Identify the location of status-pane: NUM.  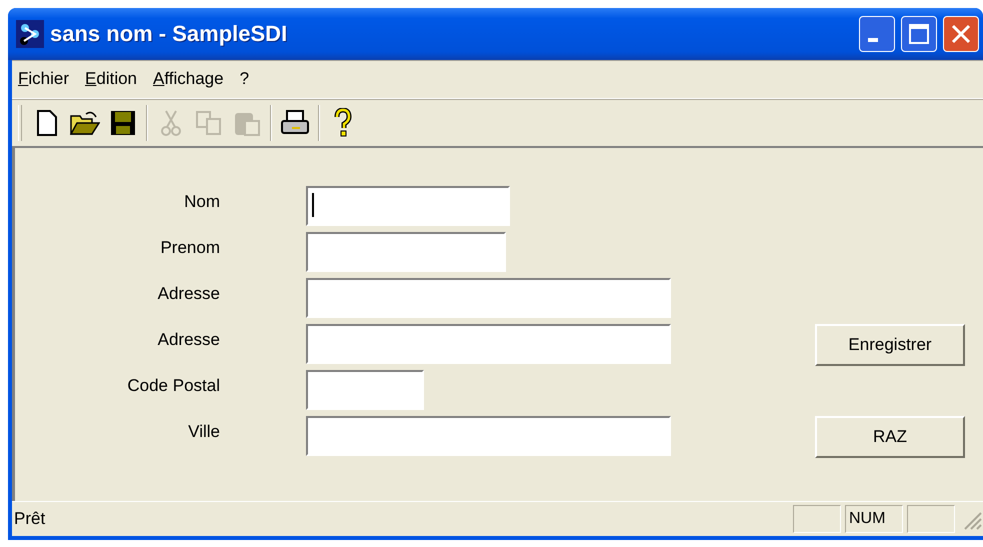
(874, 519).